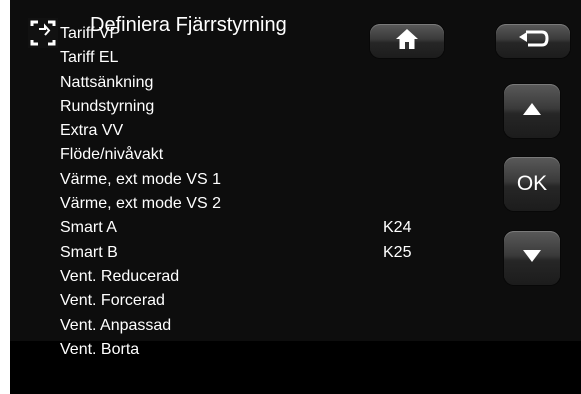 The width and height of the screenshot is (581, 394). Describe the element at coordinates (112, 301) in the screenshot. I see `list-item-label: Vent. Forcerad` at that location.